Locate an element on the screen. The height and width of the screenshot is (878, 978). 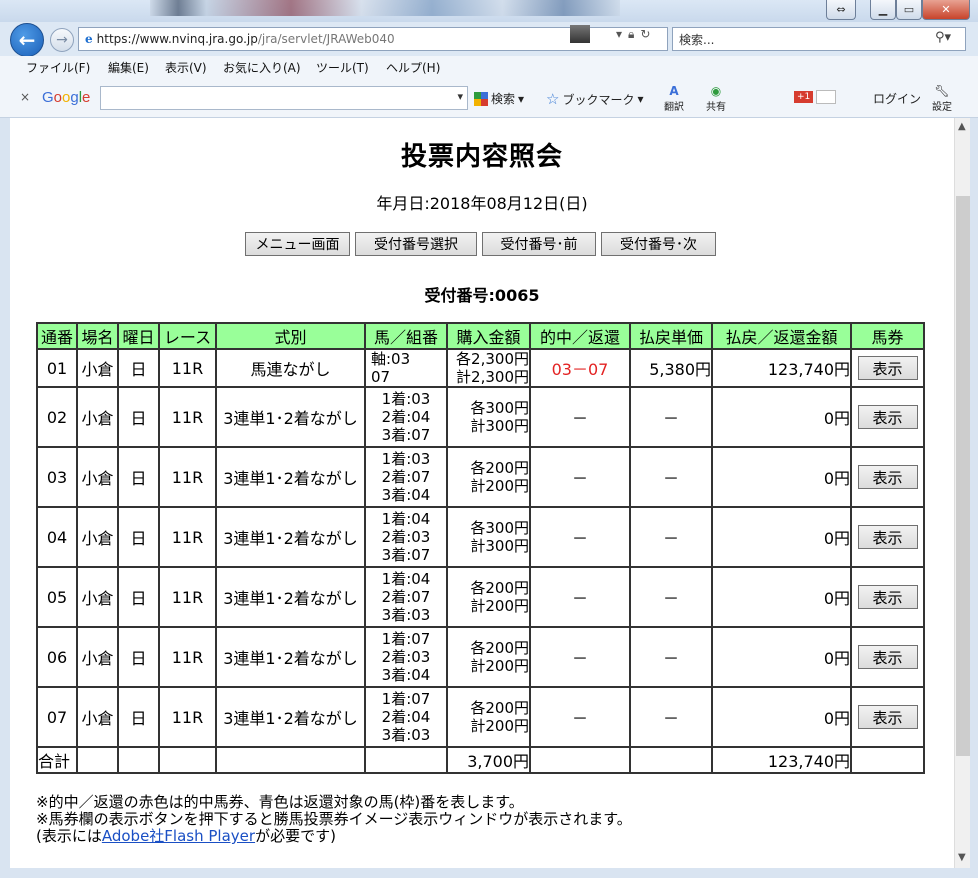
combo-line: 軸:03 is located at coordinates (391, 359).